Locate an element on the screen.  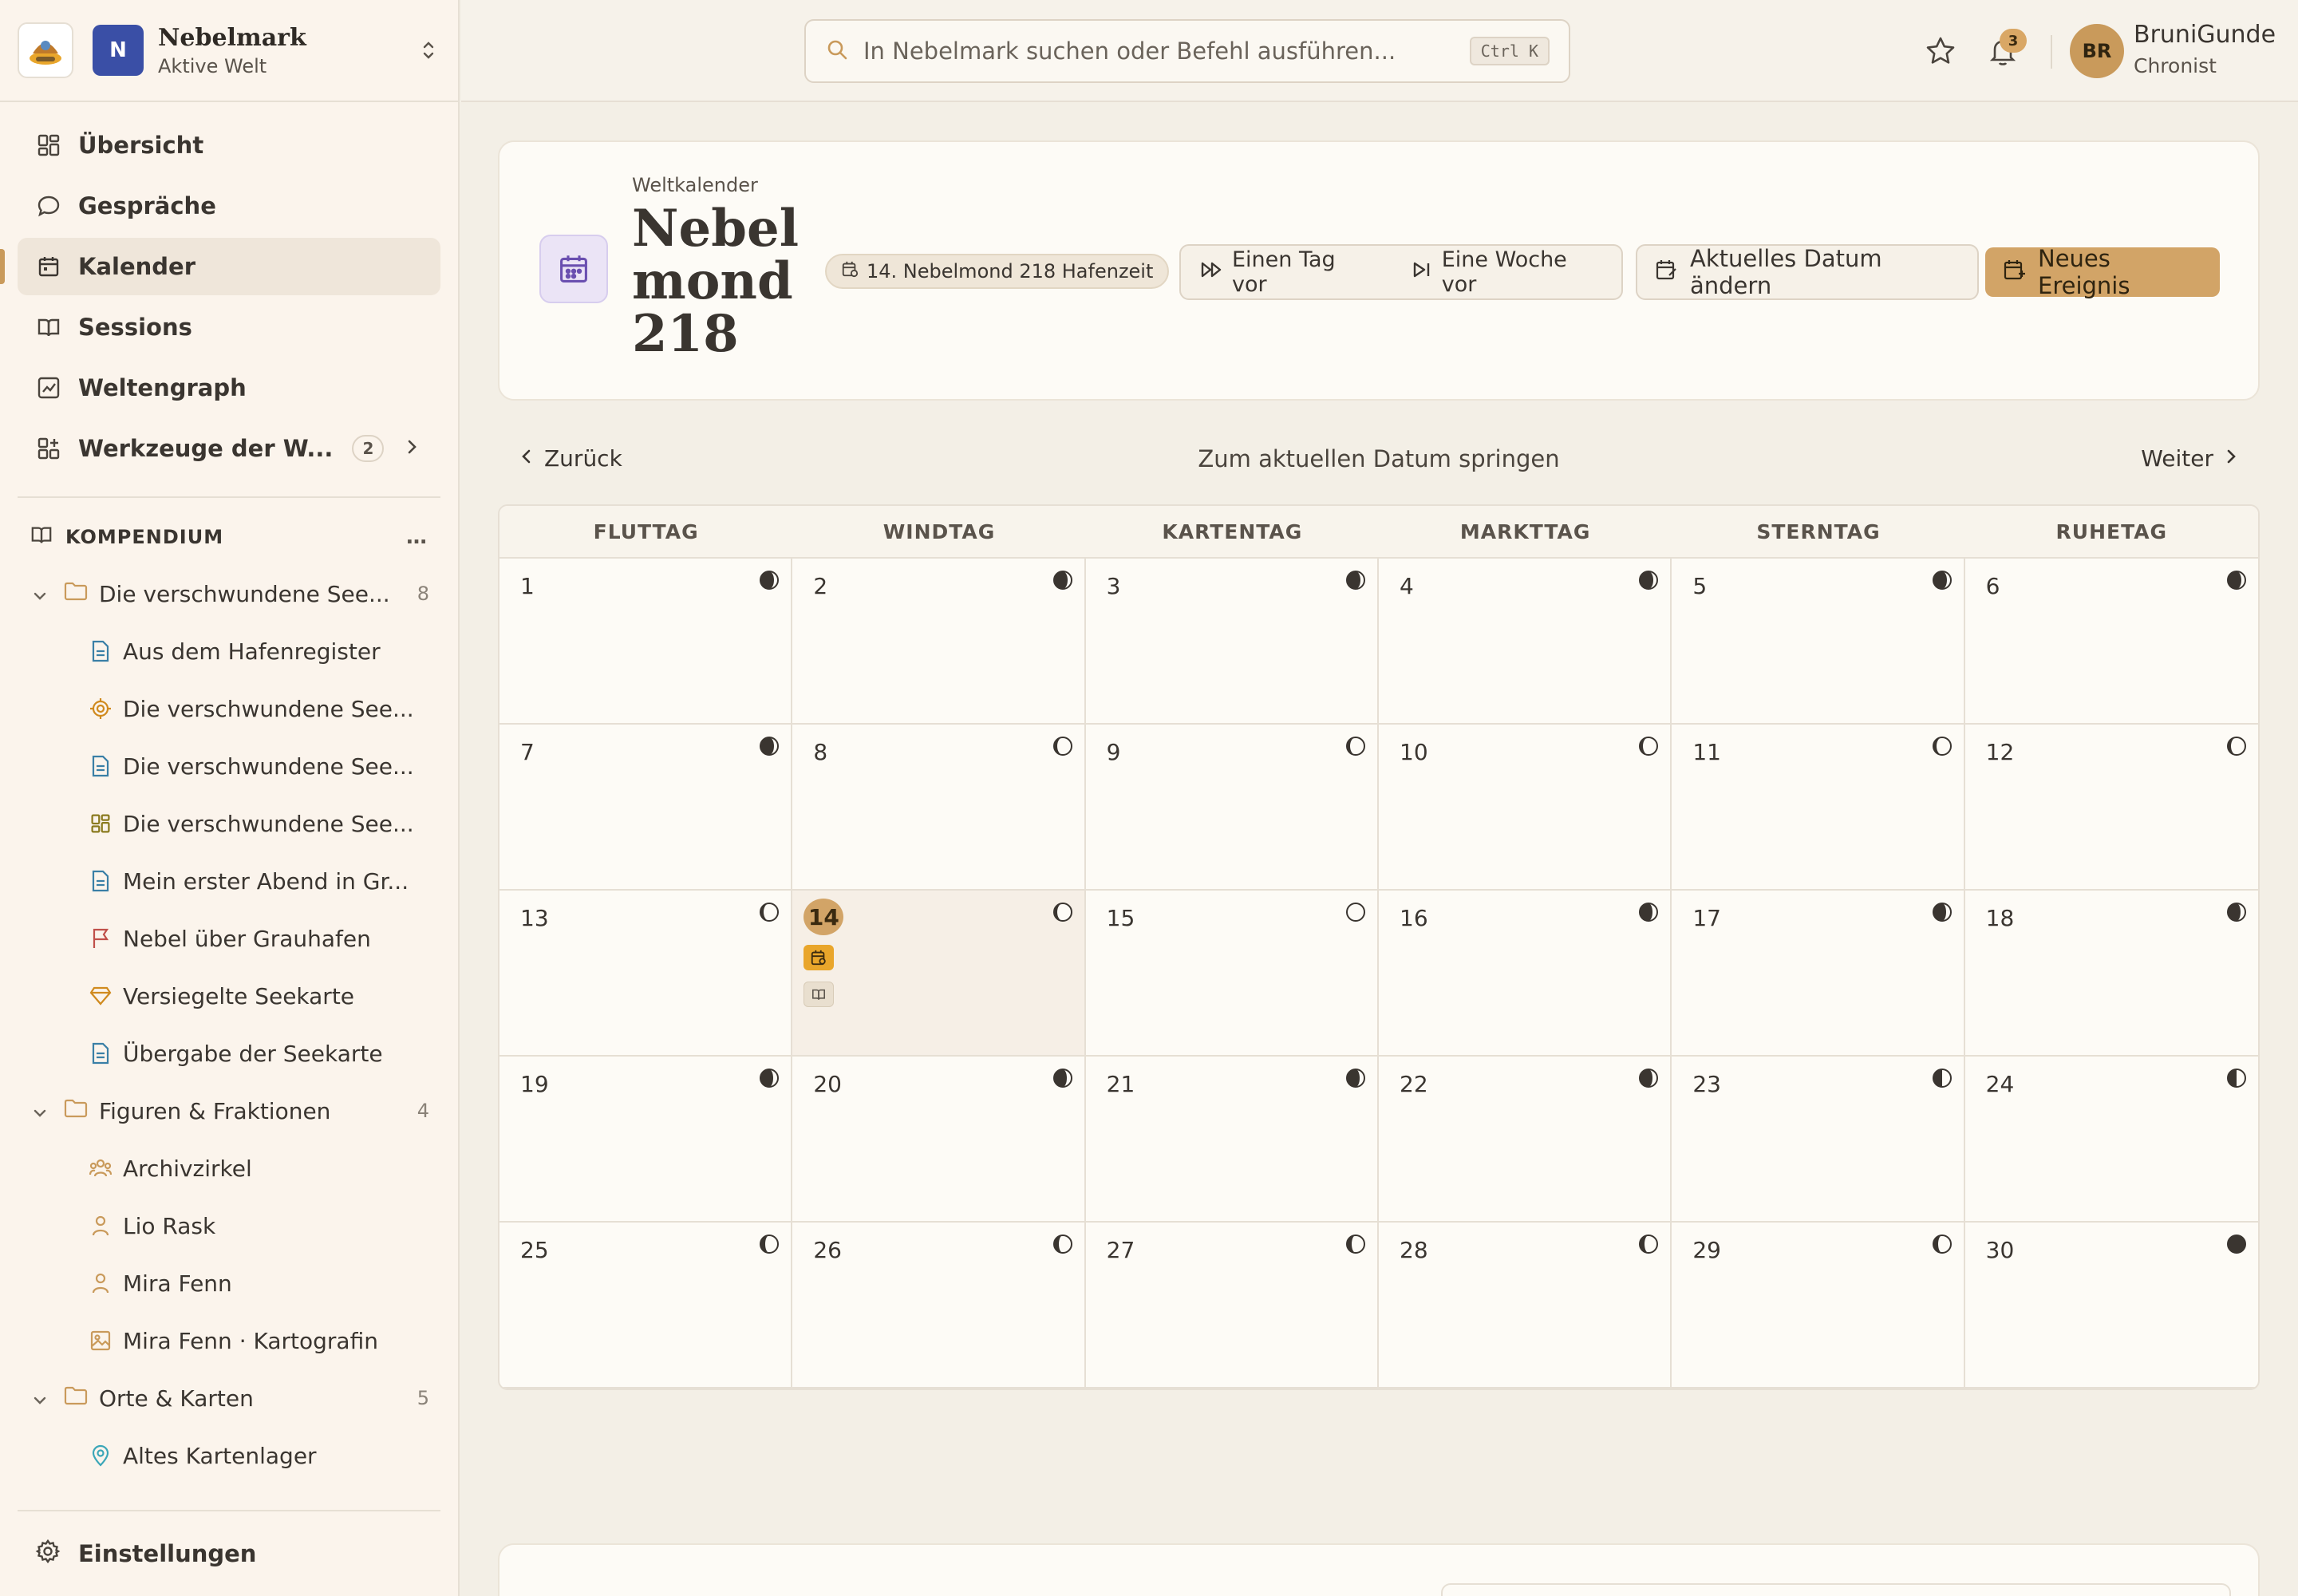
folder-row: Orte & Karten 5 is located at coordinates (229, 1398).